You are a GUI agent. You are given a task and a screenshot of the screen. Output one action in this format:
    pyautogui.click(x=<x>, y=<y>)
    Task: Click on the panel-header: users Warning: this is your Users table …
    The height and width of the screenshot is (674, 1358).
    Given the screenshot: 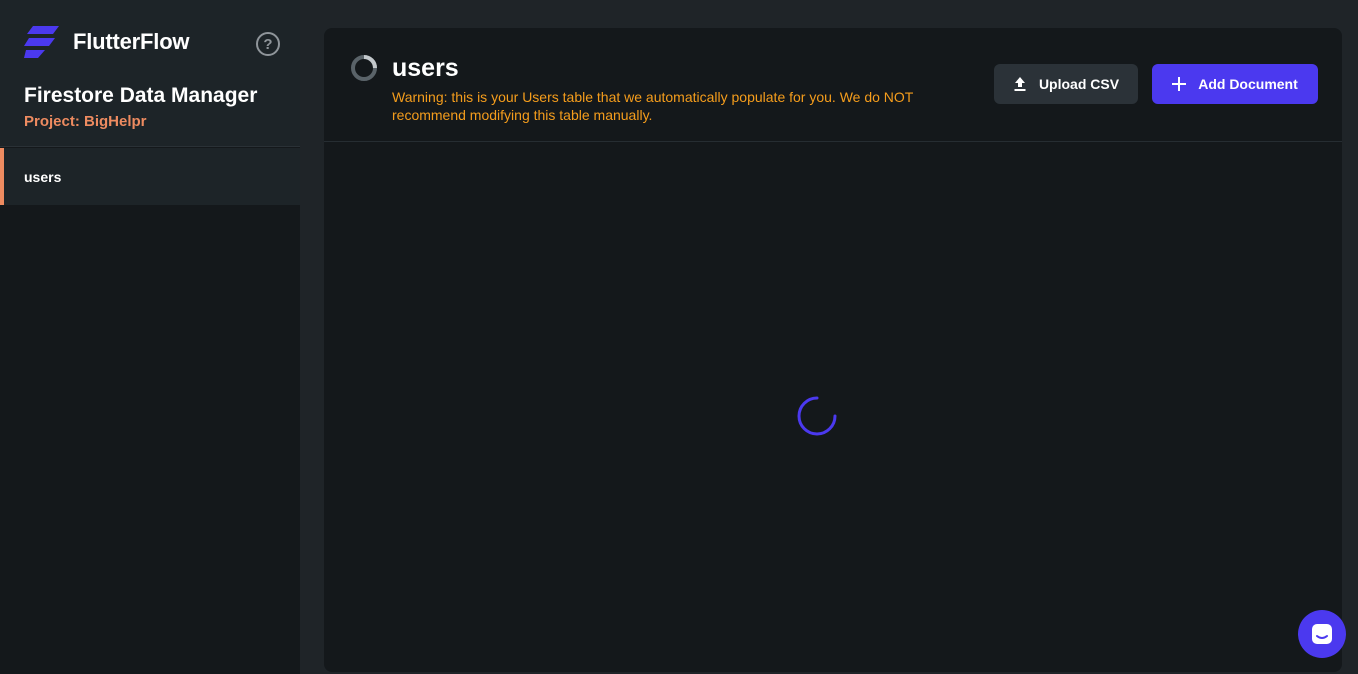 What is the action you would take?
    pyautogui.click(x=833, y=85)
    